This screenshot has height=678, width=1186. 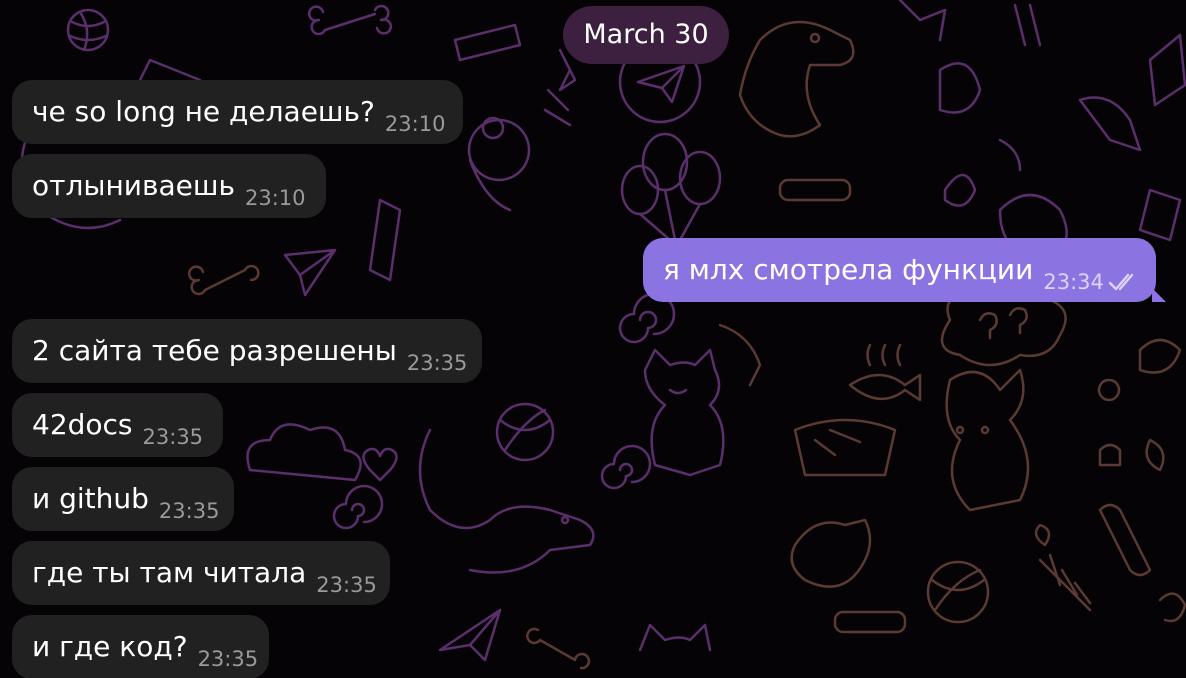 What do you see at coordinates (525, 432) in the screenshot?
I see `ball-doodle` at bounding box center [525, 432].